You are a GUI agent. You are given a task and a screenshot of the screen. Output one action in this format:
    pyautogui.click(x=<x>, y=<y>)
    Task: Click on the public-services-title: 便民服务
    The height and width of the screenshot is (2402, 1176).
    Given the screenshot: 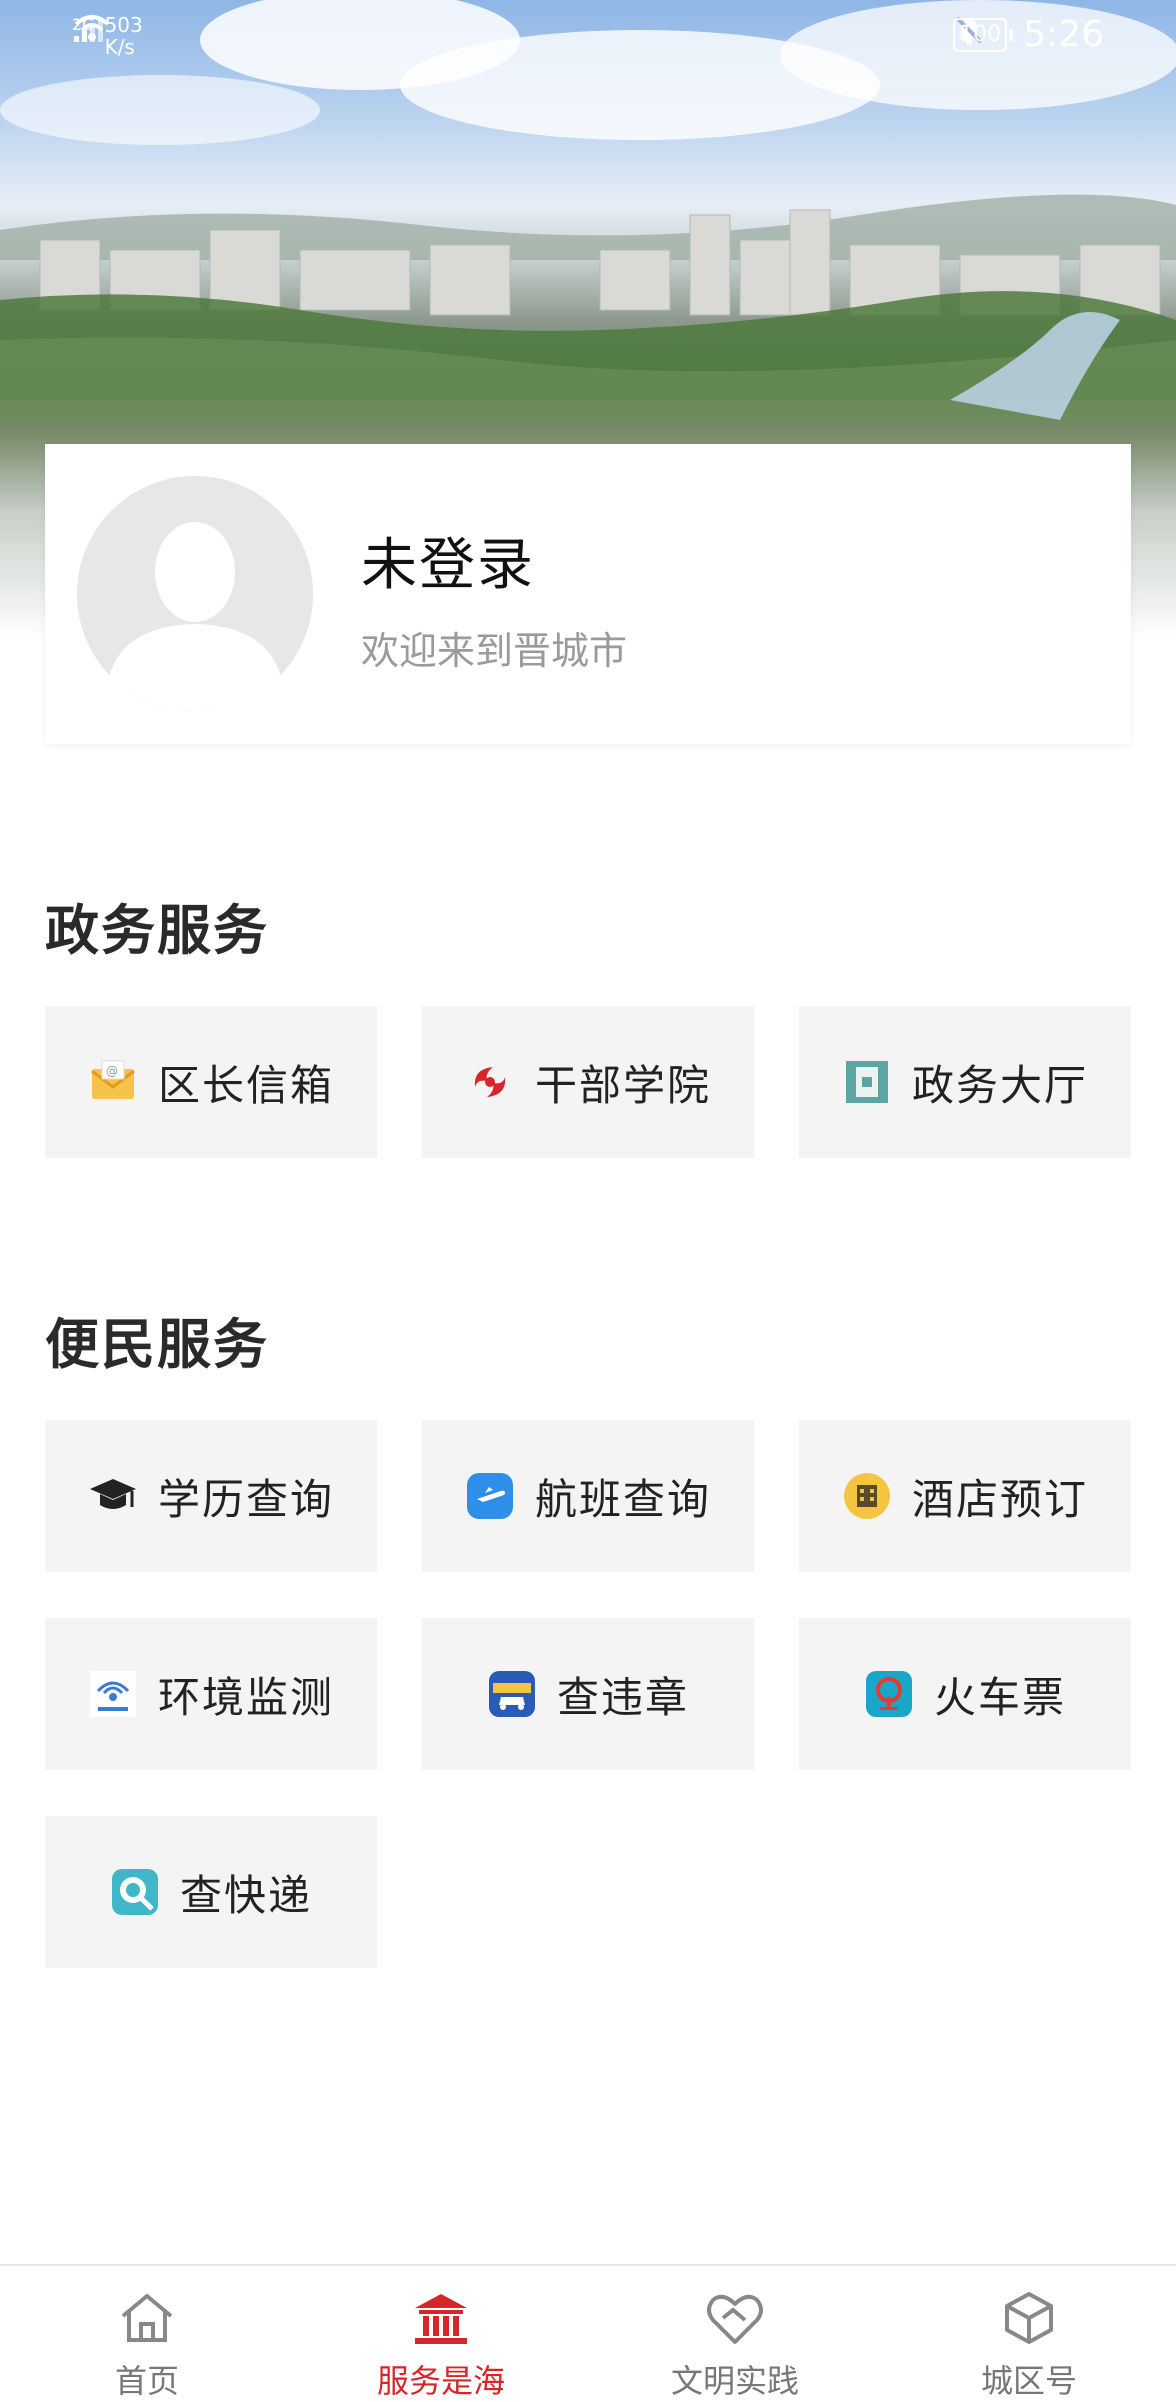 What is the action you would take?
    pyautogui.click(x=157, y=1344)
    